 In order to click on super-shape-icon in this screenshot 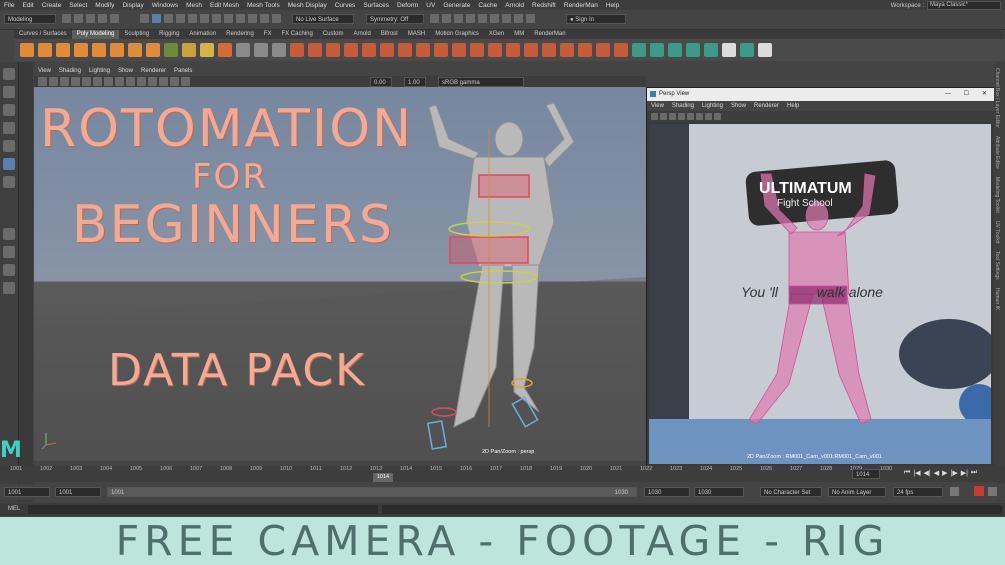, I will do `click(171, 50)`.